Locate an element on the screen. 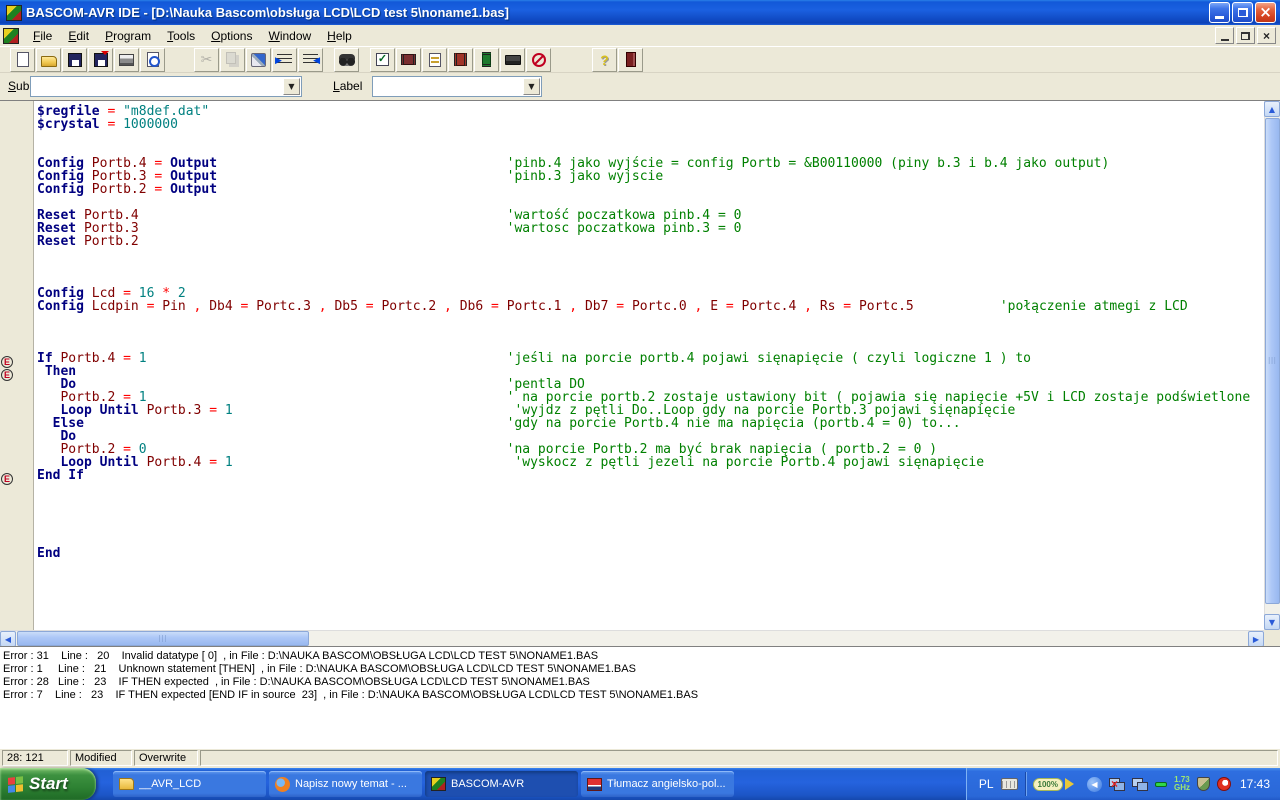 Image resolution: width=1280 pixels, height=800 pixels. terminal-button is located at coordinates (512, 59).